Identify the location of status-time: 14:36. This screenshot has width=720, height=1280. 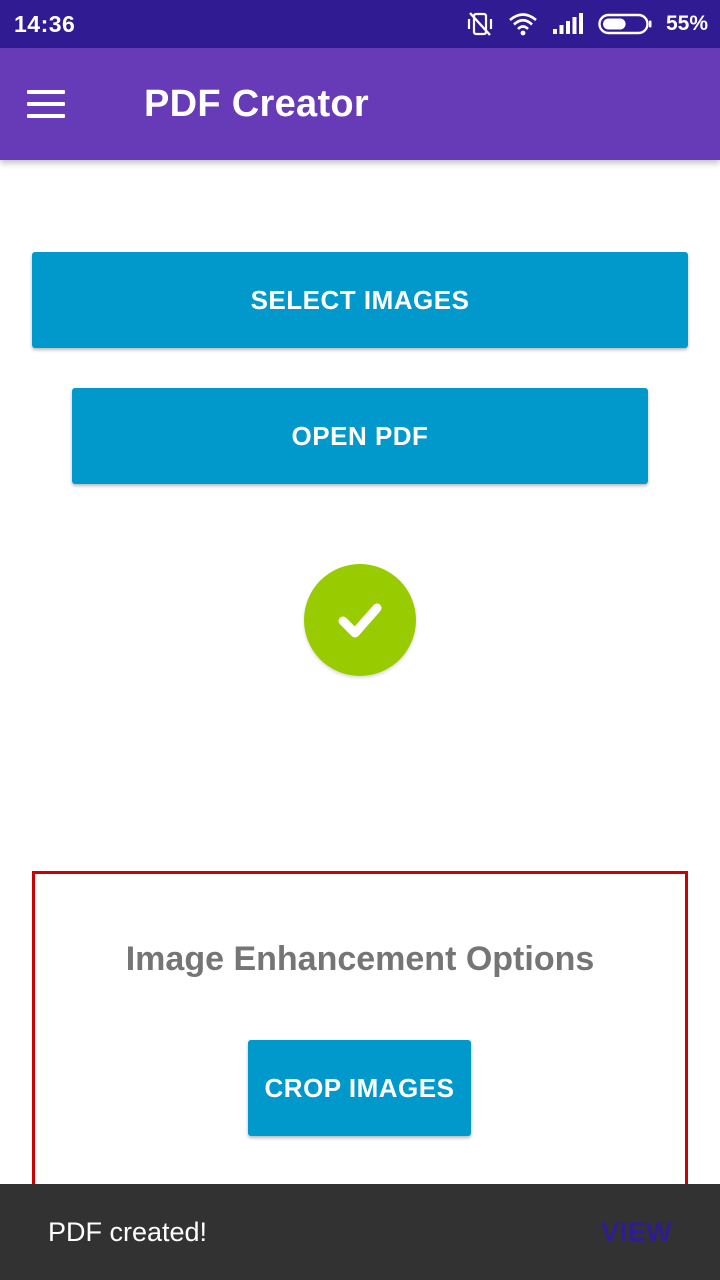
(45, 23).